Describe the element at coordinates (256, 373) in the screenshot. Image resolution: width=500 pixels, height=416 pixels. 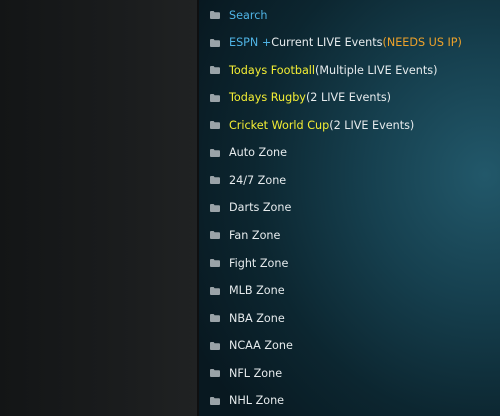
I see `menu-item-label-segment: NFL Zone` at that location.